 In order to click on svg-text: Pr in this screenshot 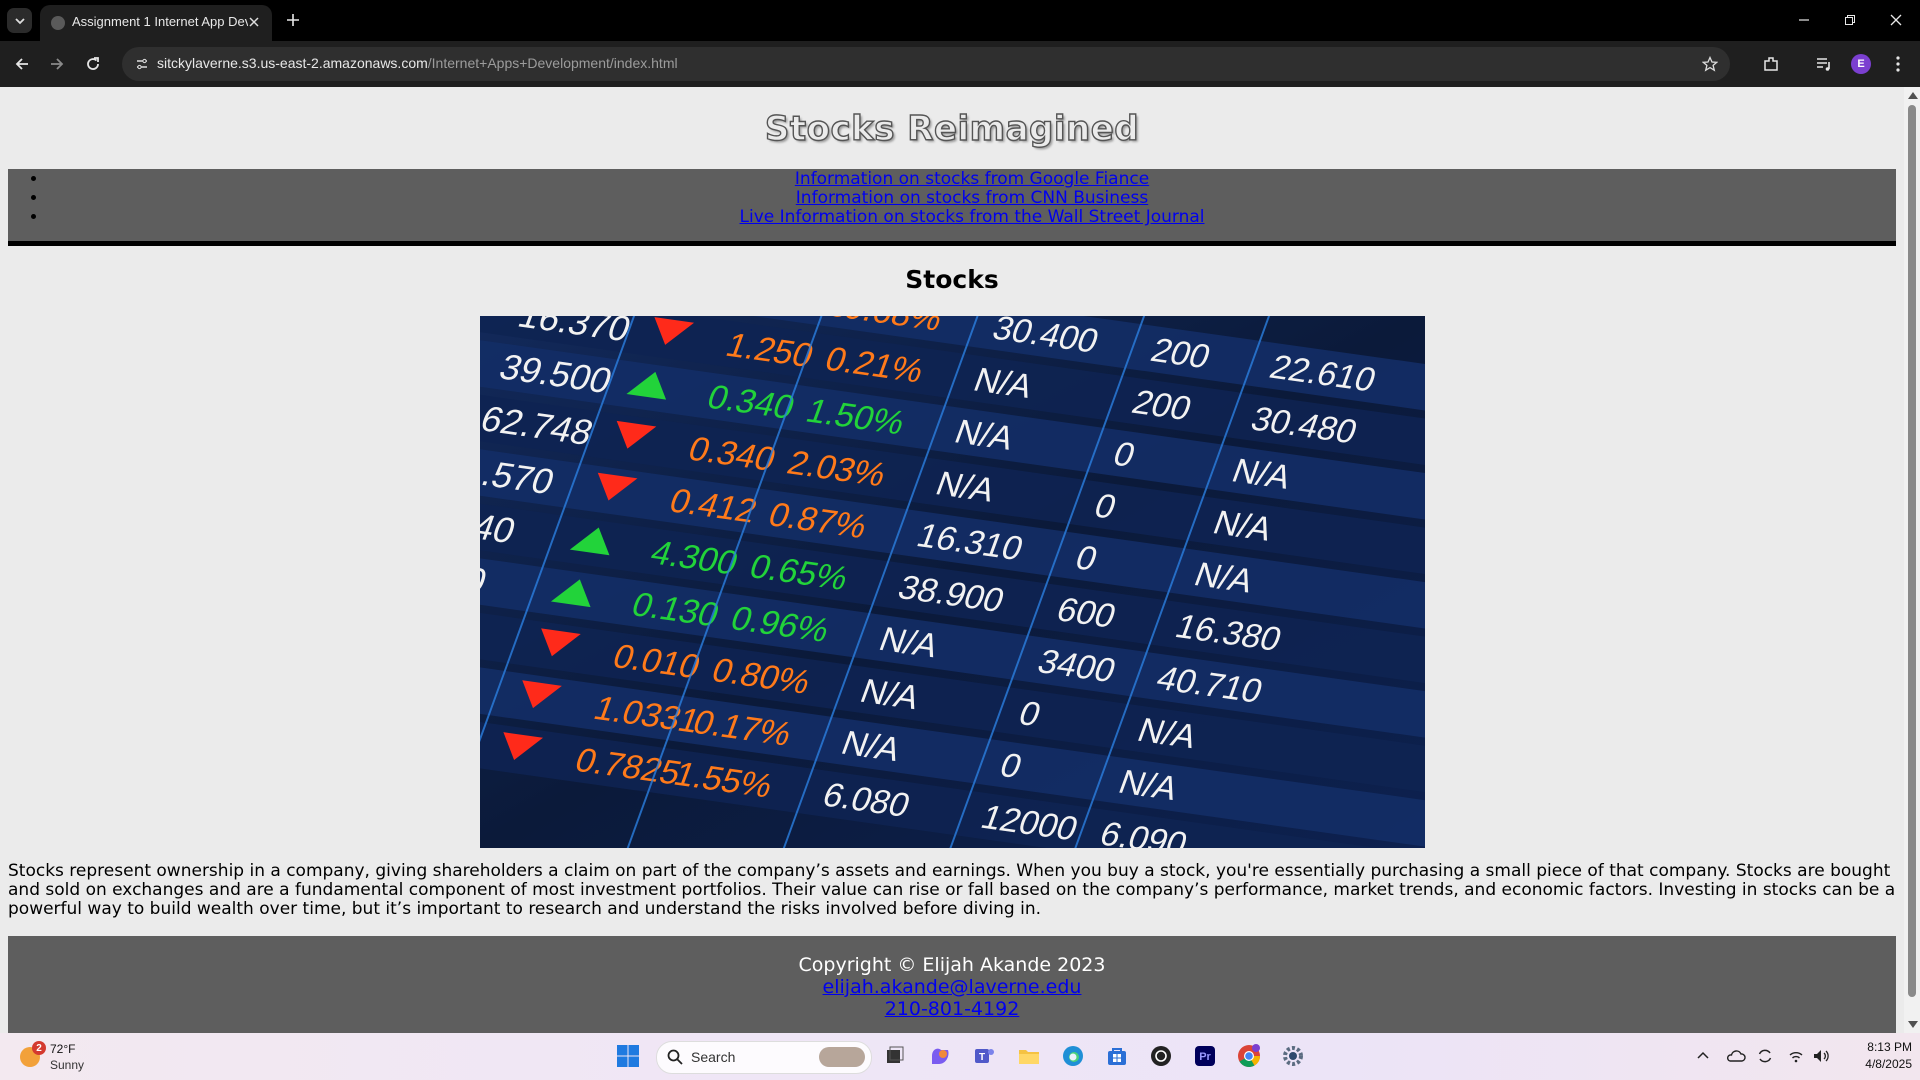, I will do `click(1205, 1057)`.